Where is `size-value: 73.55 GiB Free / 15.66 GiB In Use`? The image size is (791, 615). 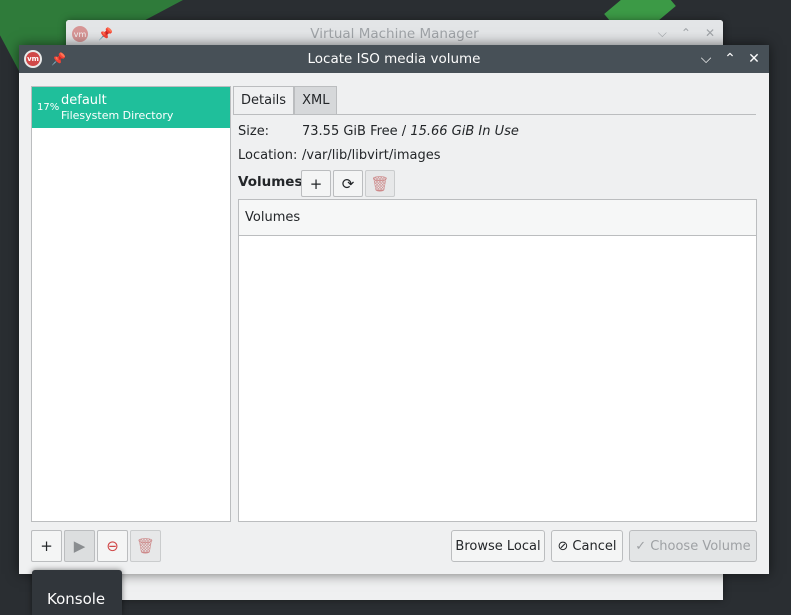
size-value: 73.55 GiB Free / 15.66 GiB In Use is located at coordinates (410, 131).